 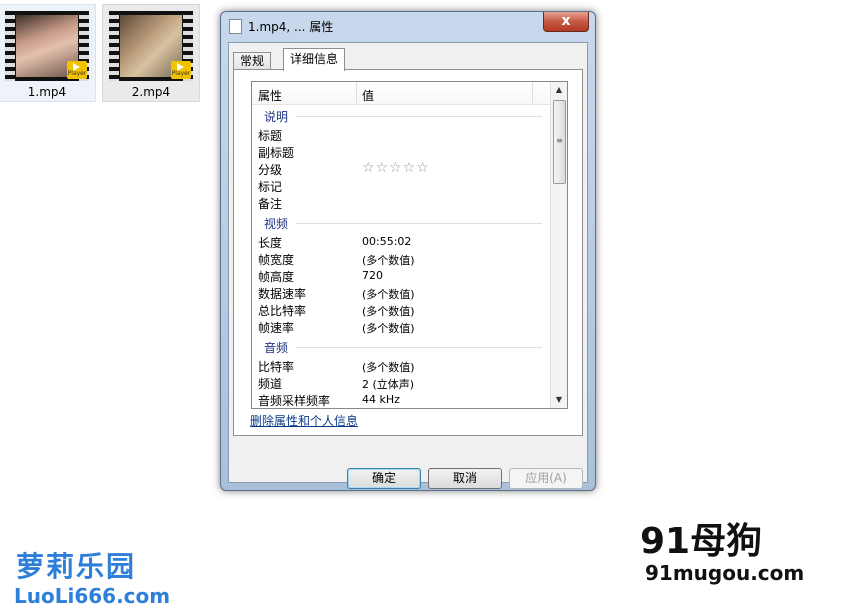 I want to click on column-header-property: 属性, so click(x=270, y=95).